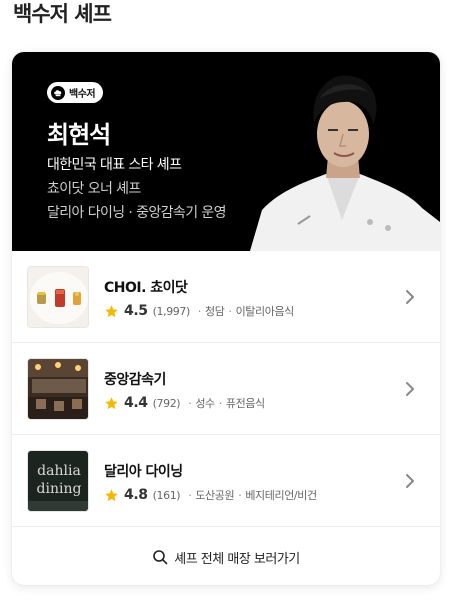  Describe the element at coordinates (136, 403) in the screenshot. I see `rating-value: 4.4` at that location.